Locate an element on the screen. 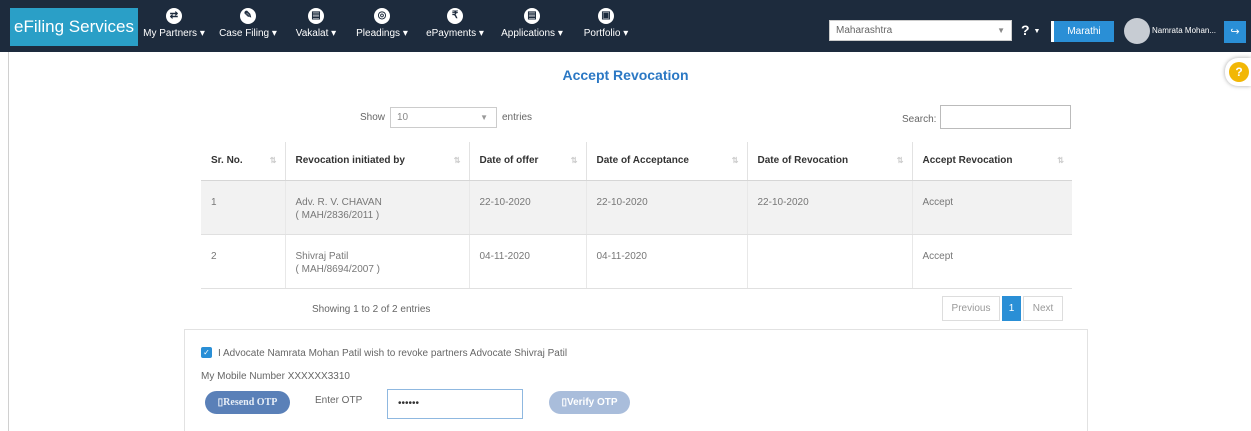 Image resolution: width=1251 pixels, height=431 pixels. help-menu: ? ▼ is located at coordinates (1030, 30).